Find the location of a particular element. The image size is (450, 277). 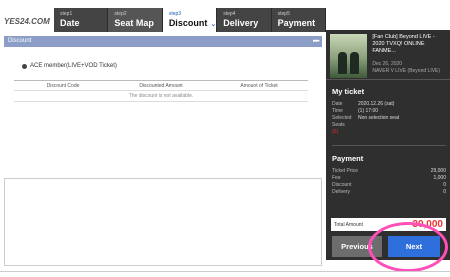

seats-label: Selected Seats (0) is located at coordinates (345, 125).